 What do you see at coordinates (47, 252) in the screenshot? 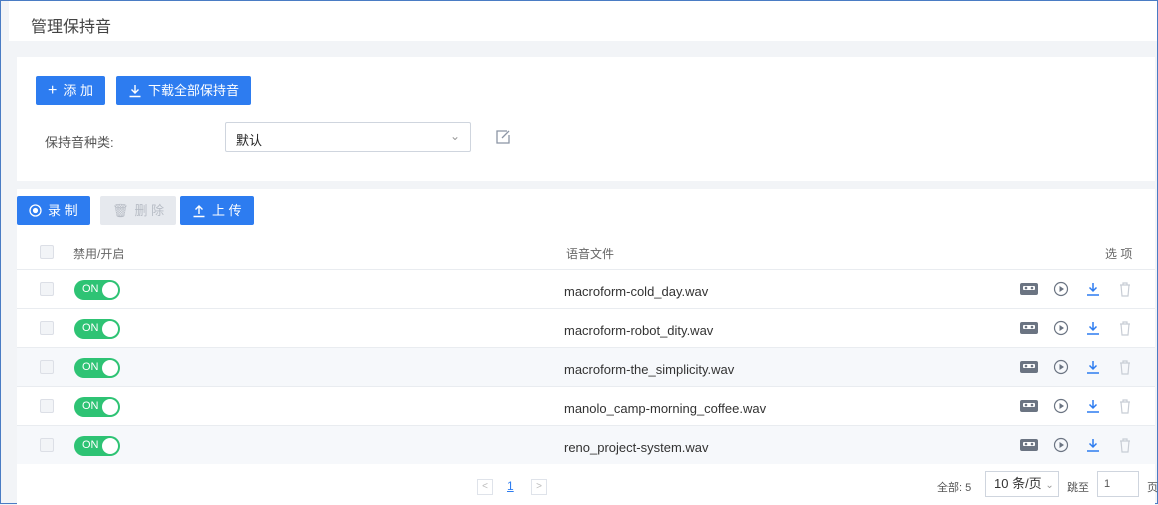
I see `select-all-checkbox` at bounding box center [47, 252].